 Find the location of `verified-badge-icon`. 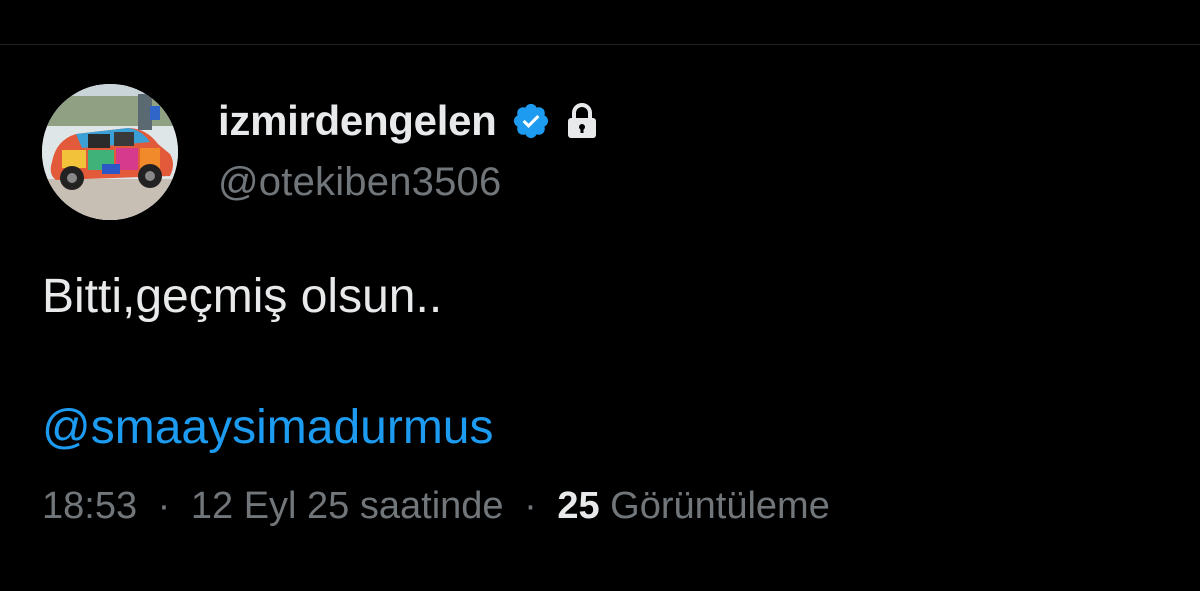

verified-badge-icon is located at coordinates (531, 121).